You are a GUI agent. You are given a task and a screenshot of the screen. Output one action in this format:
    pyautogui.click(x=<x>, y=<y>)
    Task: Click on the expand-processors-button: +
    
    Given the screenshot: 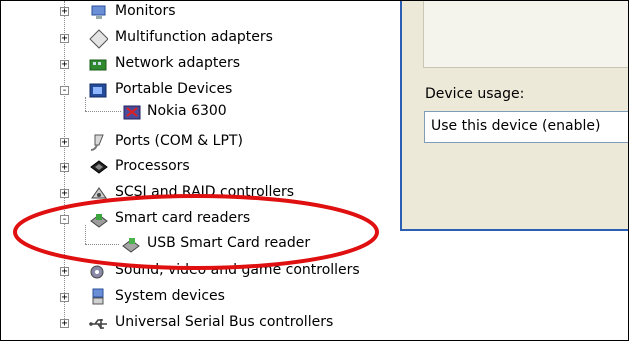 What is the action you would take?
    pyautogui.click(x=64, y=167)
    